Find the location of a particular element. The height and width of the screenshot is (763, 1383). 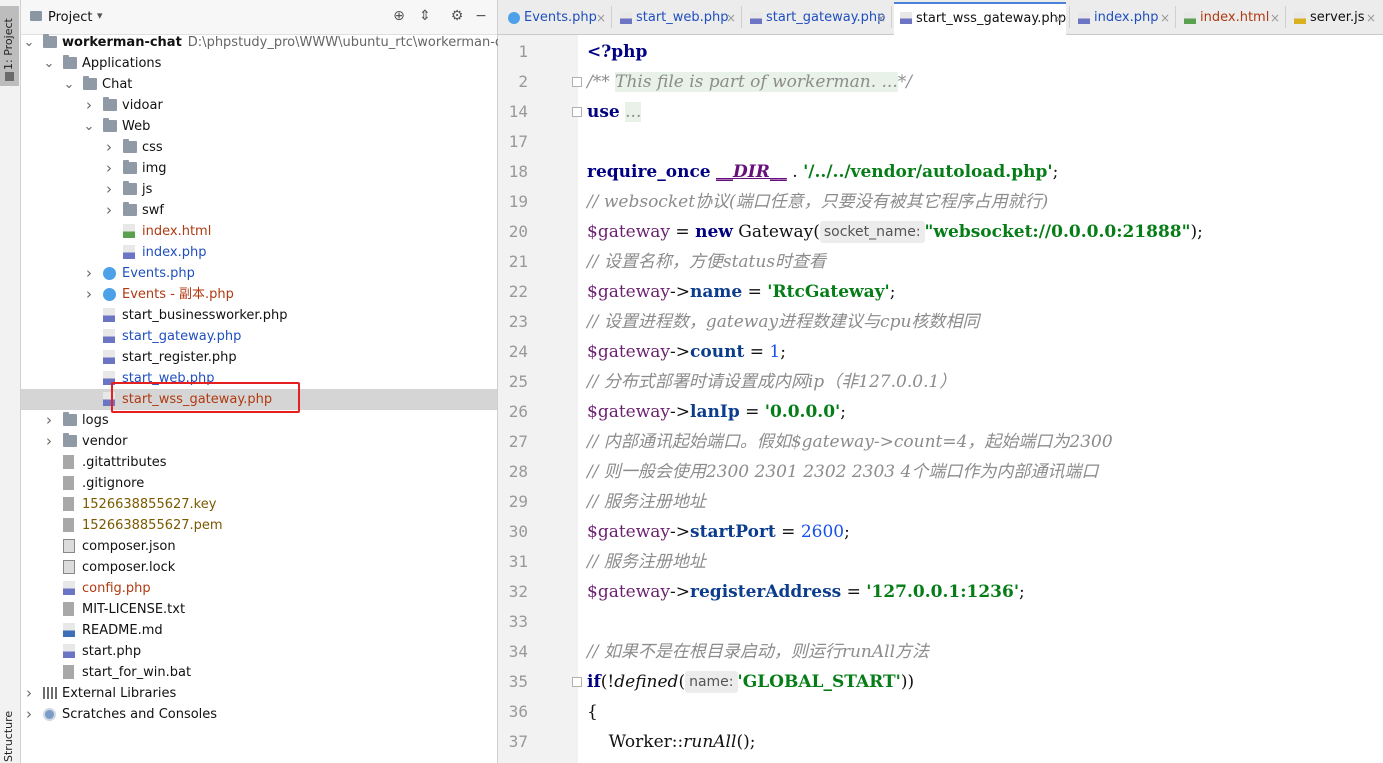

editor-tab: start_wss_gateway.php × is located at coordinates (980, 19).